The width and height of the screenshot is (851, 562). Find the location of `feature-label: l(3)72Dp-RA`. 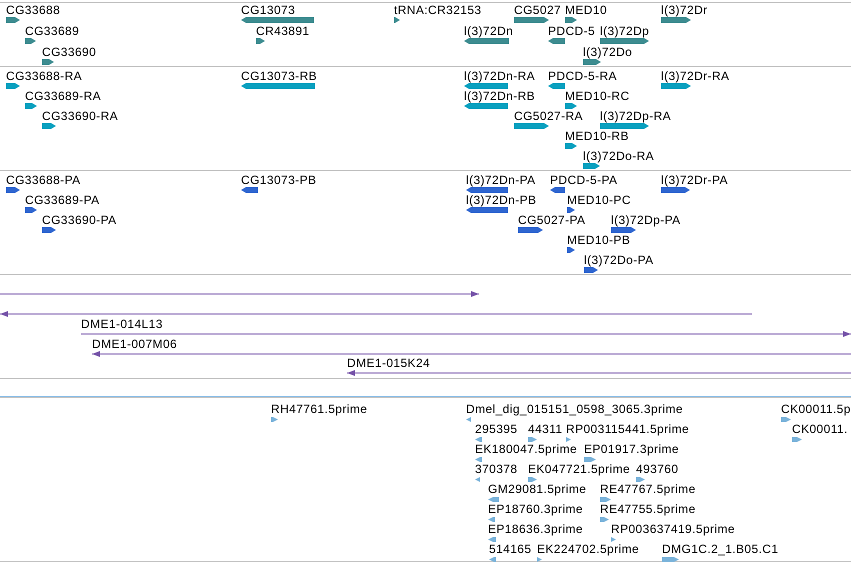

feature-label: l(3)72Dp-RA is located at coordinates (636, 116).